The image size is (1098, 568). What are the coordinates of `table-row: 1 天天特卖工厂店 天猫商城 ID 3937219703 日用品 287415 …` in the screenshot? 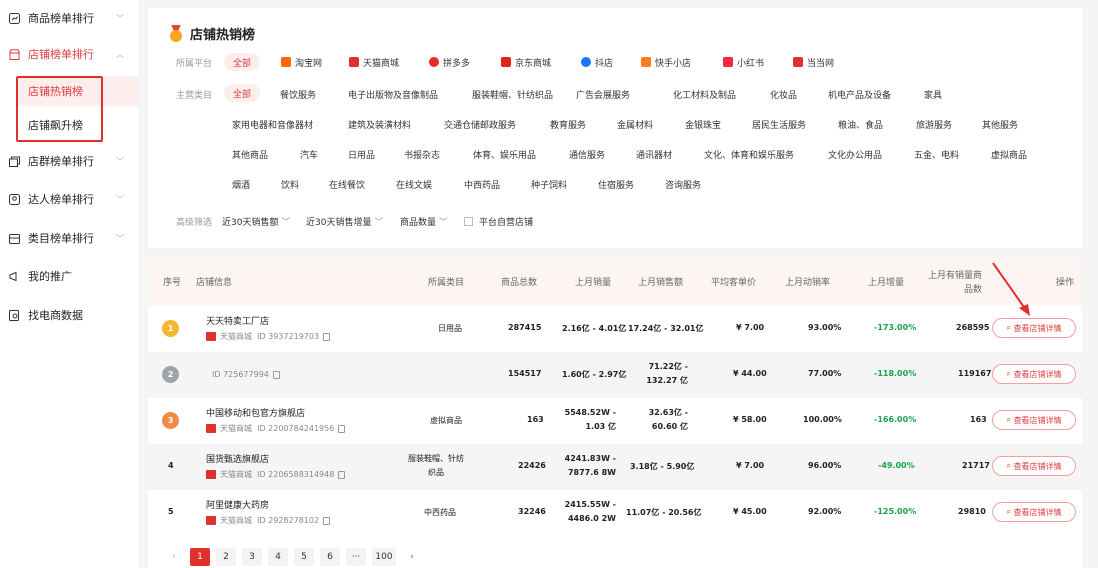 It's located at (615, 329).